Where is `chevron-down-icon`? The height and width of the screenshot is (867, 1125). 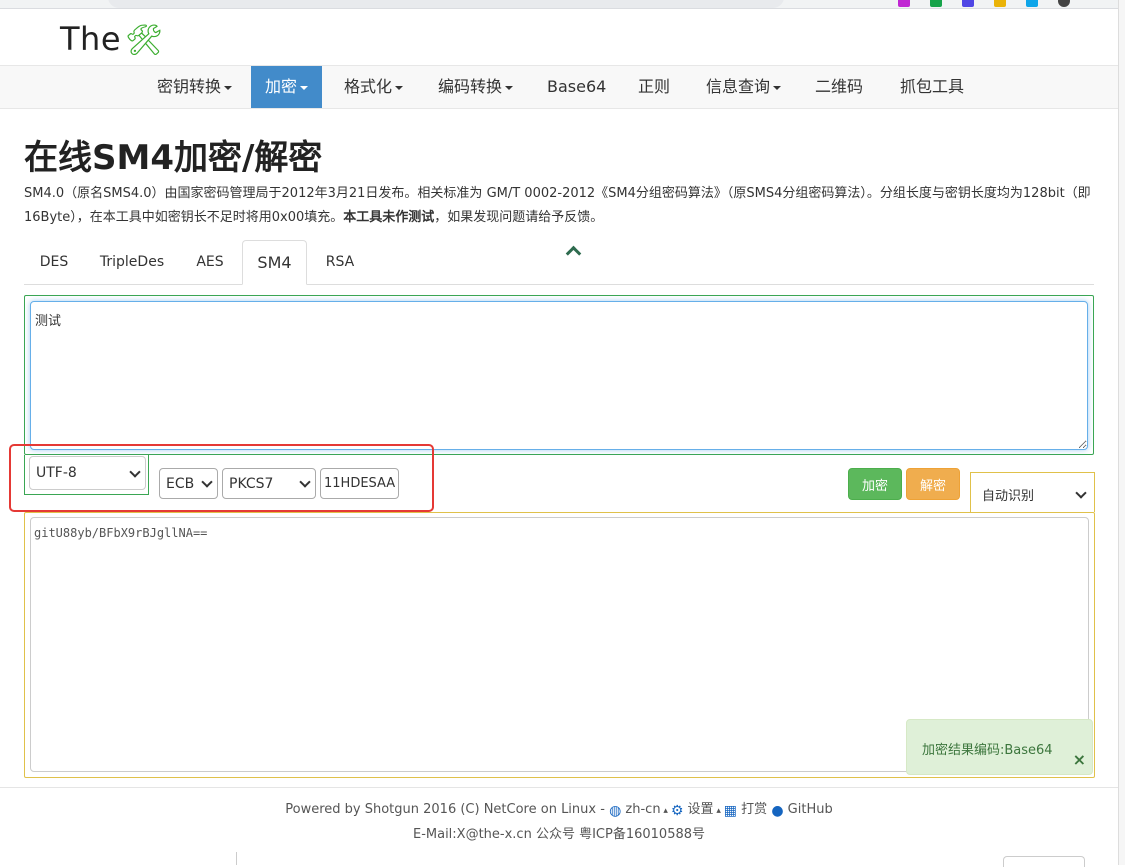 chevron-down-icon is located at coordinates (1081, 492).